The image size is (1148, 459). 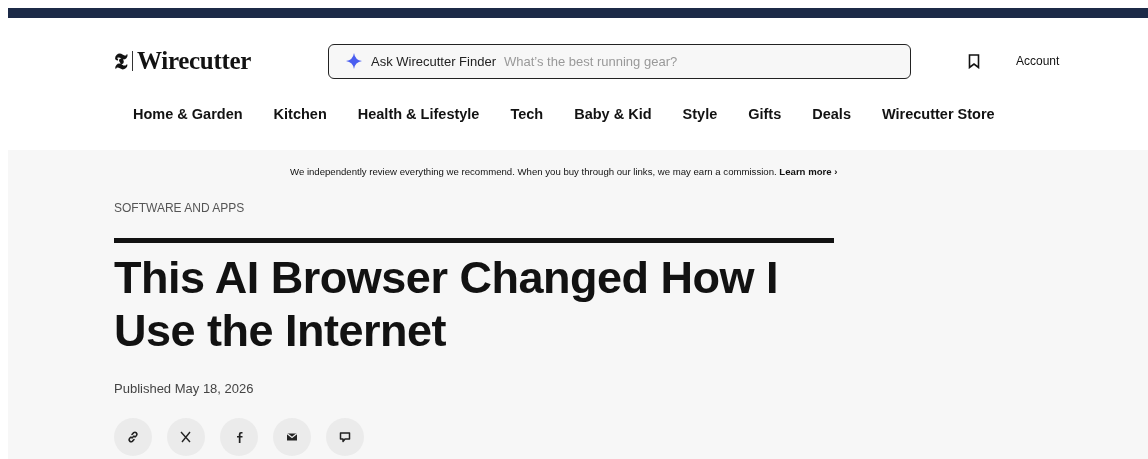 I want to click on search-bar: Ask Wirecutter Finder What’s the best running gear?, so click(x=619, y=61).